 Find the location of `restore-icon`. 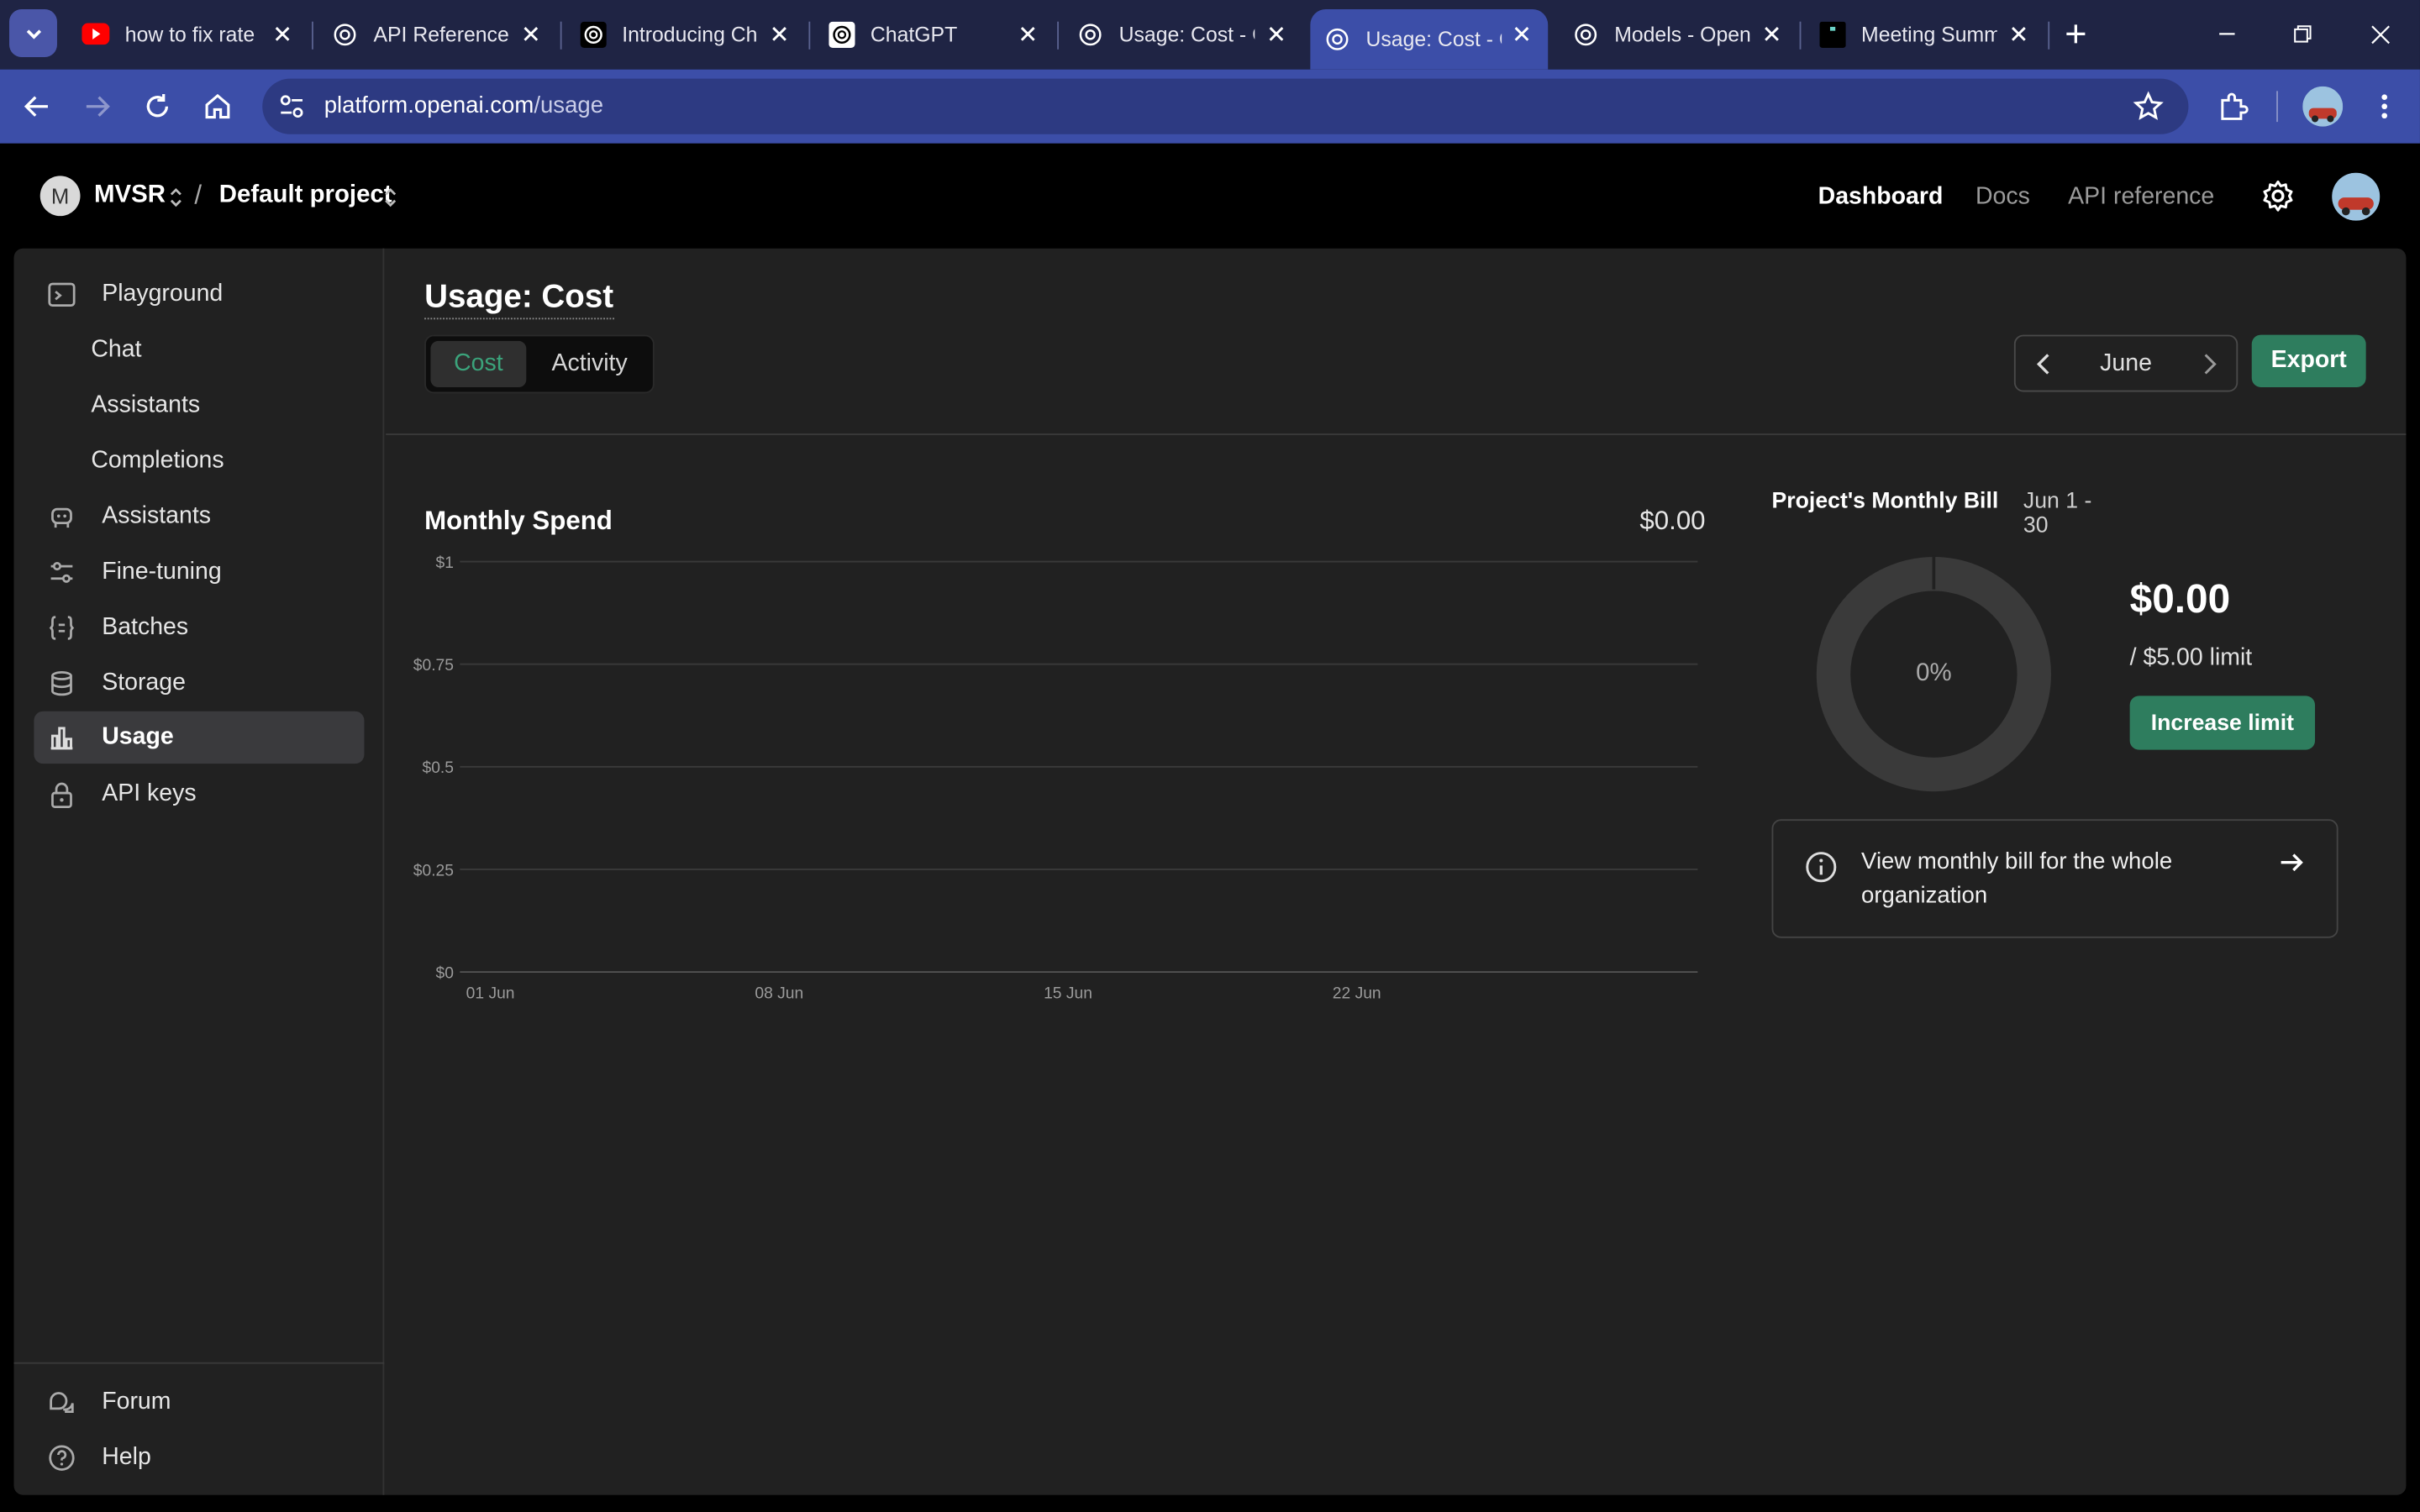

restore-icon is located at coordinates (2303, 34).